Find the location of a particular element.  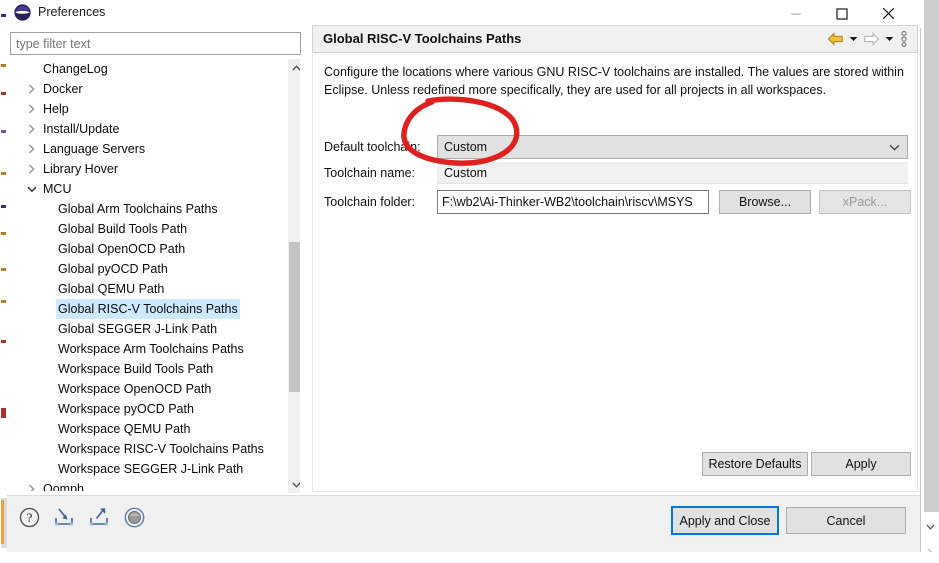

scroll-down-arrow-icon is located at coordinates (294, 484).